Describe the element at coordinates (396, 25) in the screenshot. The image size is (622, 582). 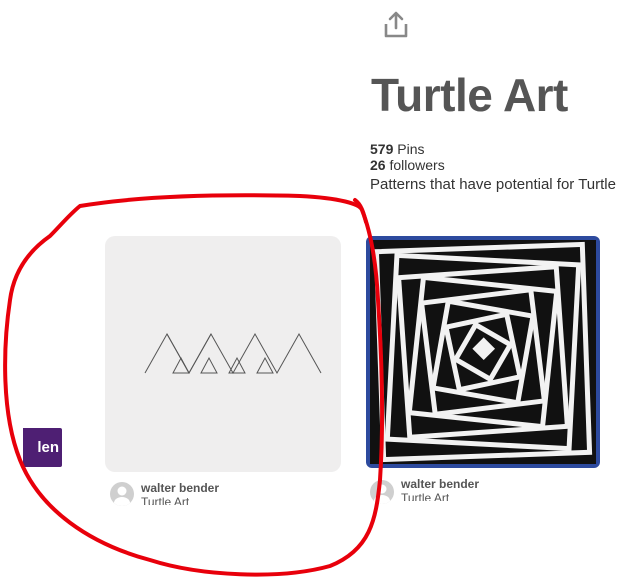
I see `share-icon` at that location.